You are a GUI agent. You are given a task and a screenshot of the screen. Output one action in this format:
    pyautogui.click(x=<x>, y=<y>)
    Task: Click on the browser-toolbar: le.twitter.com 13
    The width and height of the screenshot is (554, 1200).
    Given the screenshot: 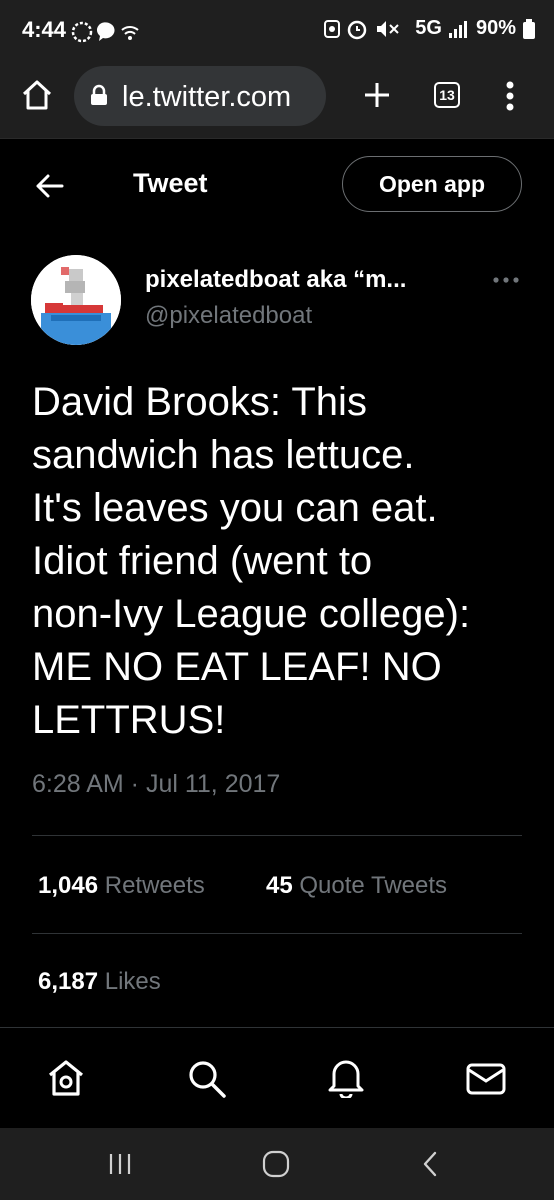 What is the action you would take?
    pyautogui.click(x=277, y=99)
    